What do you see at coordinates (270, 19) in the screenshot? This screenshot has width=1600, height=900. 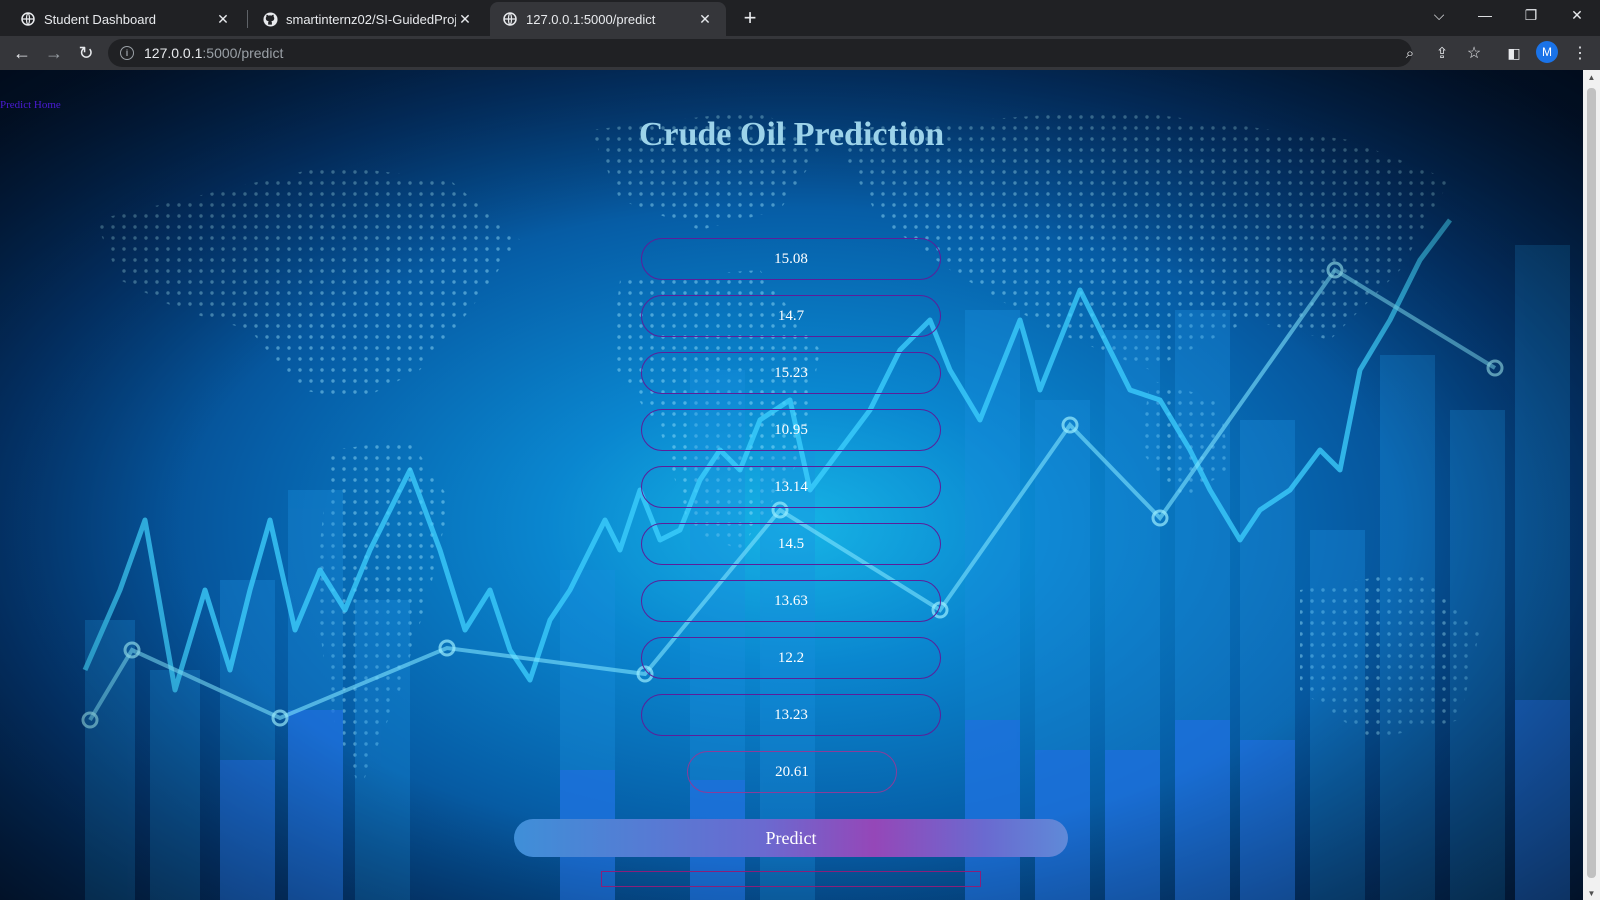 I see `github-icon` at bounding box center [270, 19].